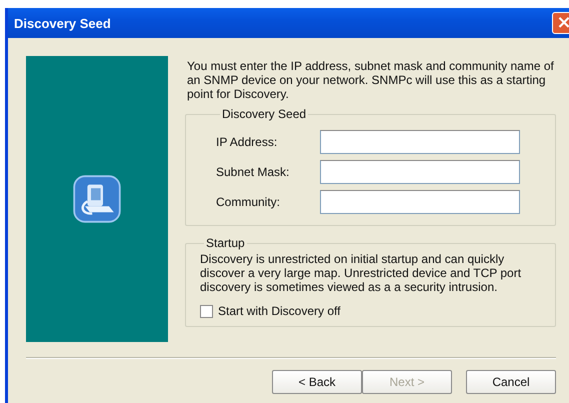 The height and width of the screenshot is (403, 569). I want to click on wizard-button: < Back, so click(317, 382).